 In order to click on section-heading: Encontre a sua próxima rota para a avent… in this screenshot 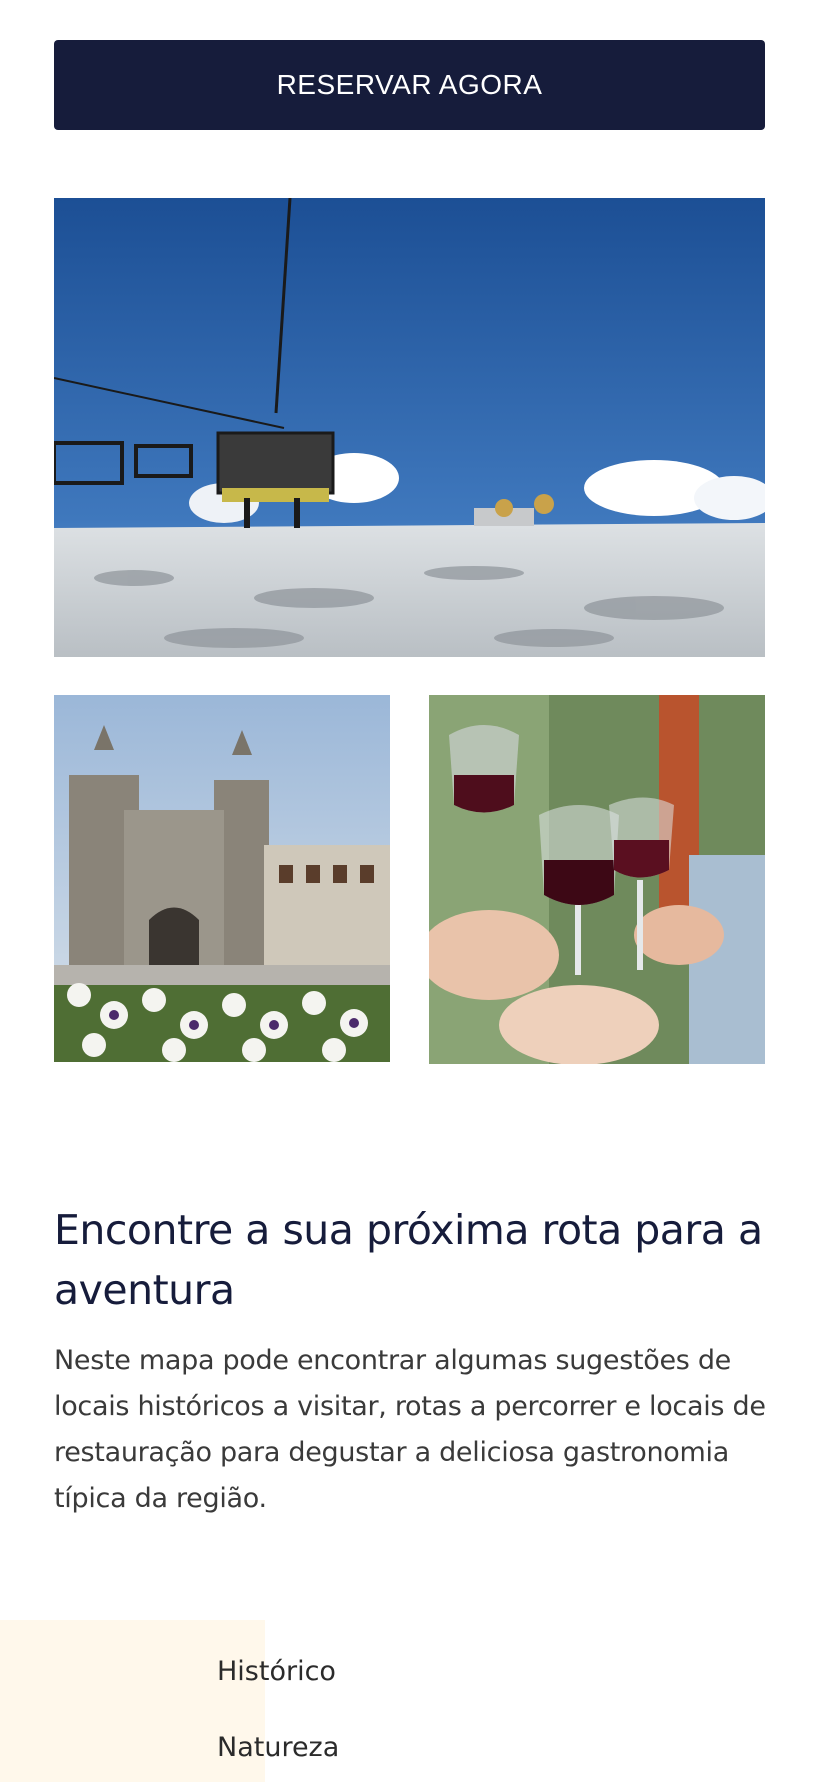, I will do `click(408, 1260)`.